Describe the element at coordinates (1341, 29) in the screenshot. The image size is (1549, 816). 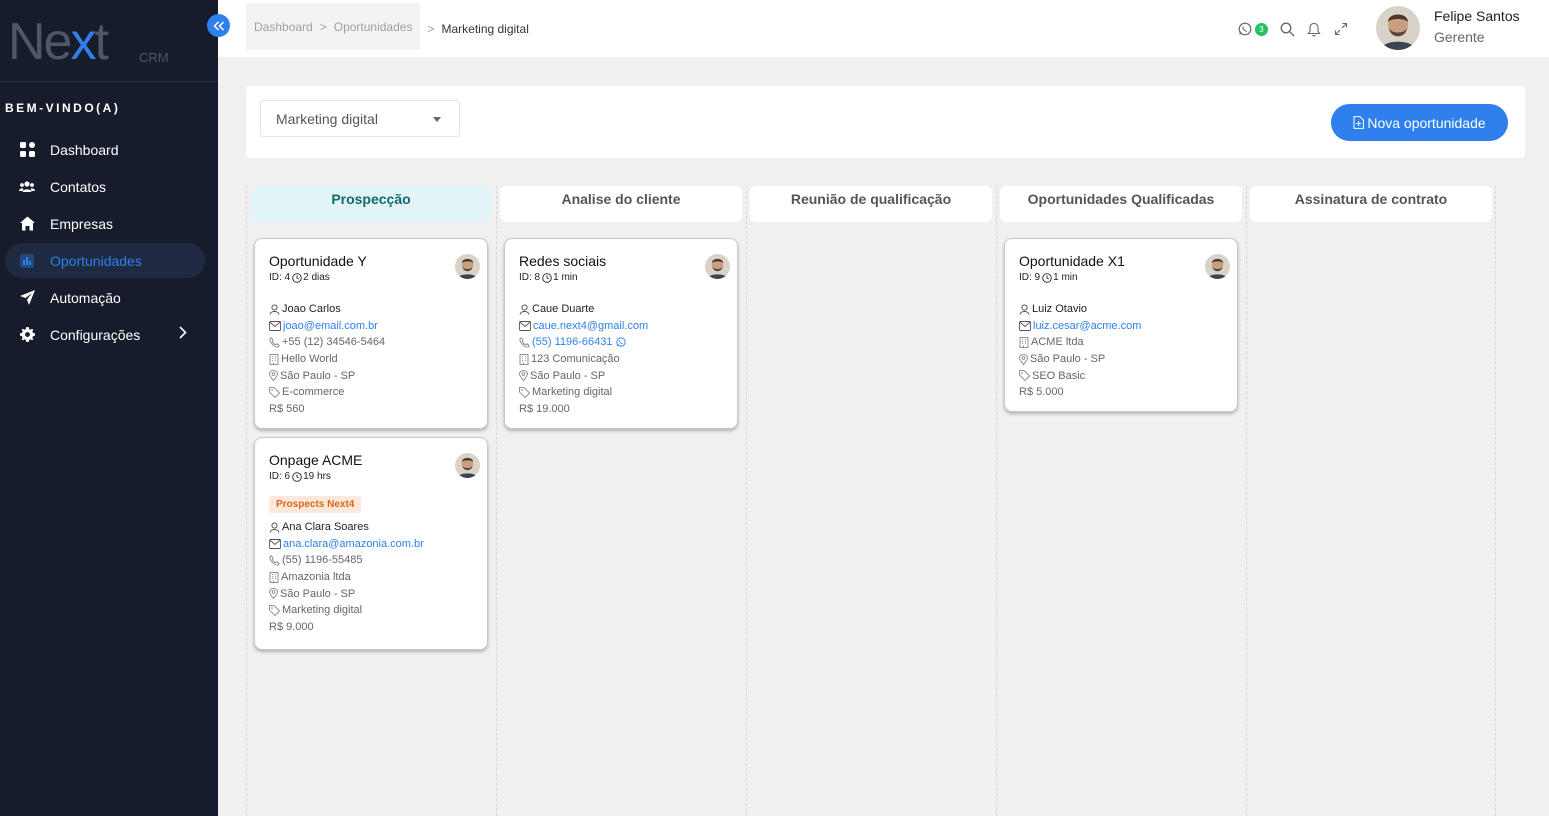
I see `expand-icon` at that location.